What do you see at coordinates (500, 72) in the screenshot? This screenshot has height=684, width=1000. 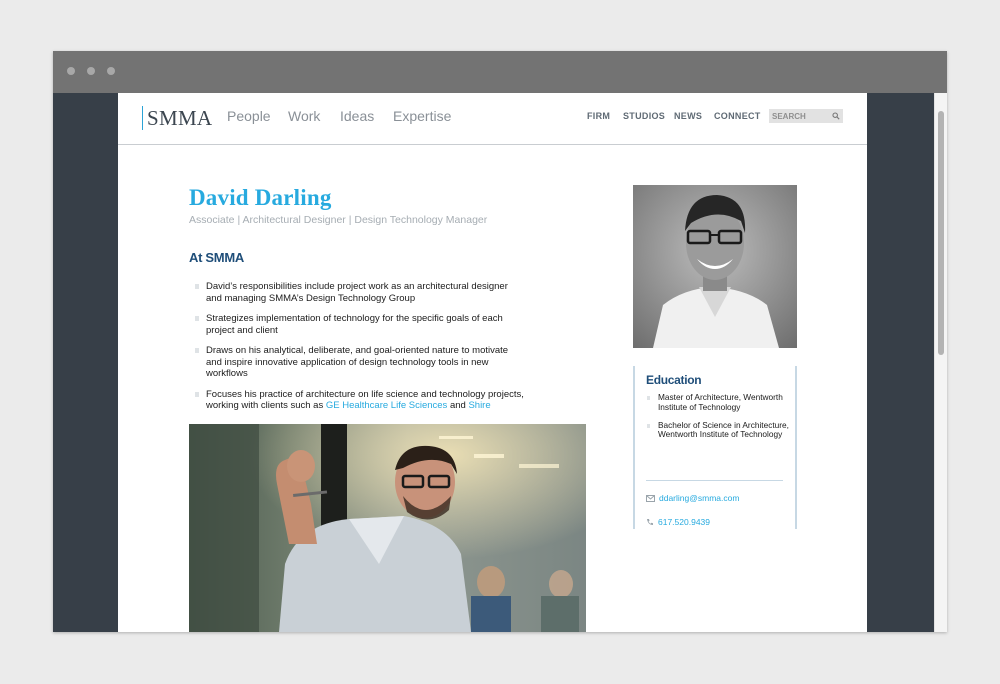 I see `window-titlebar` at bounding box center [500, 72].